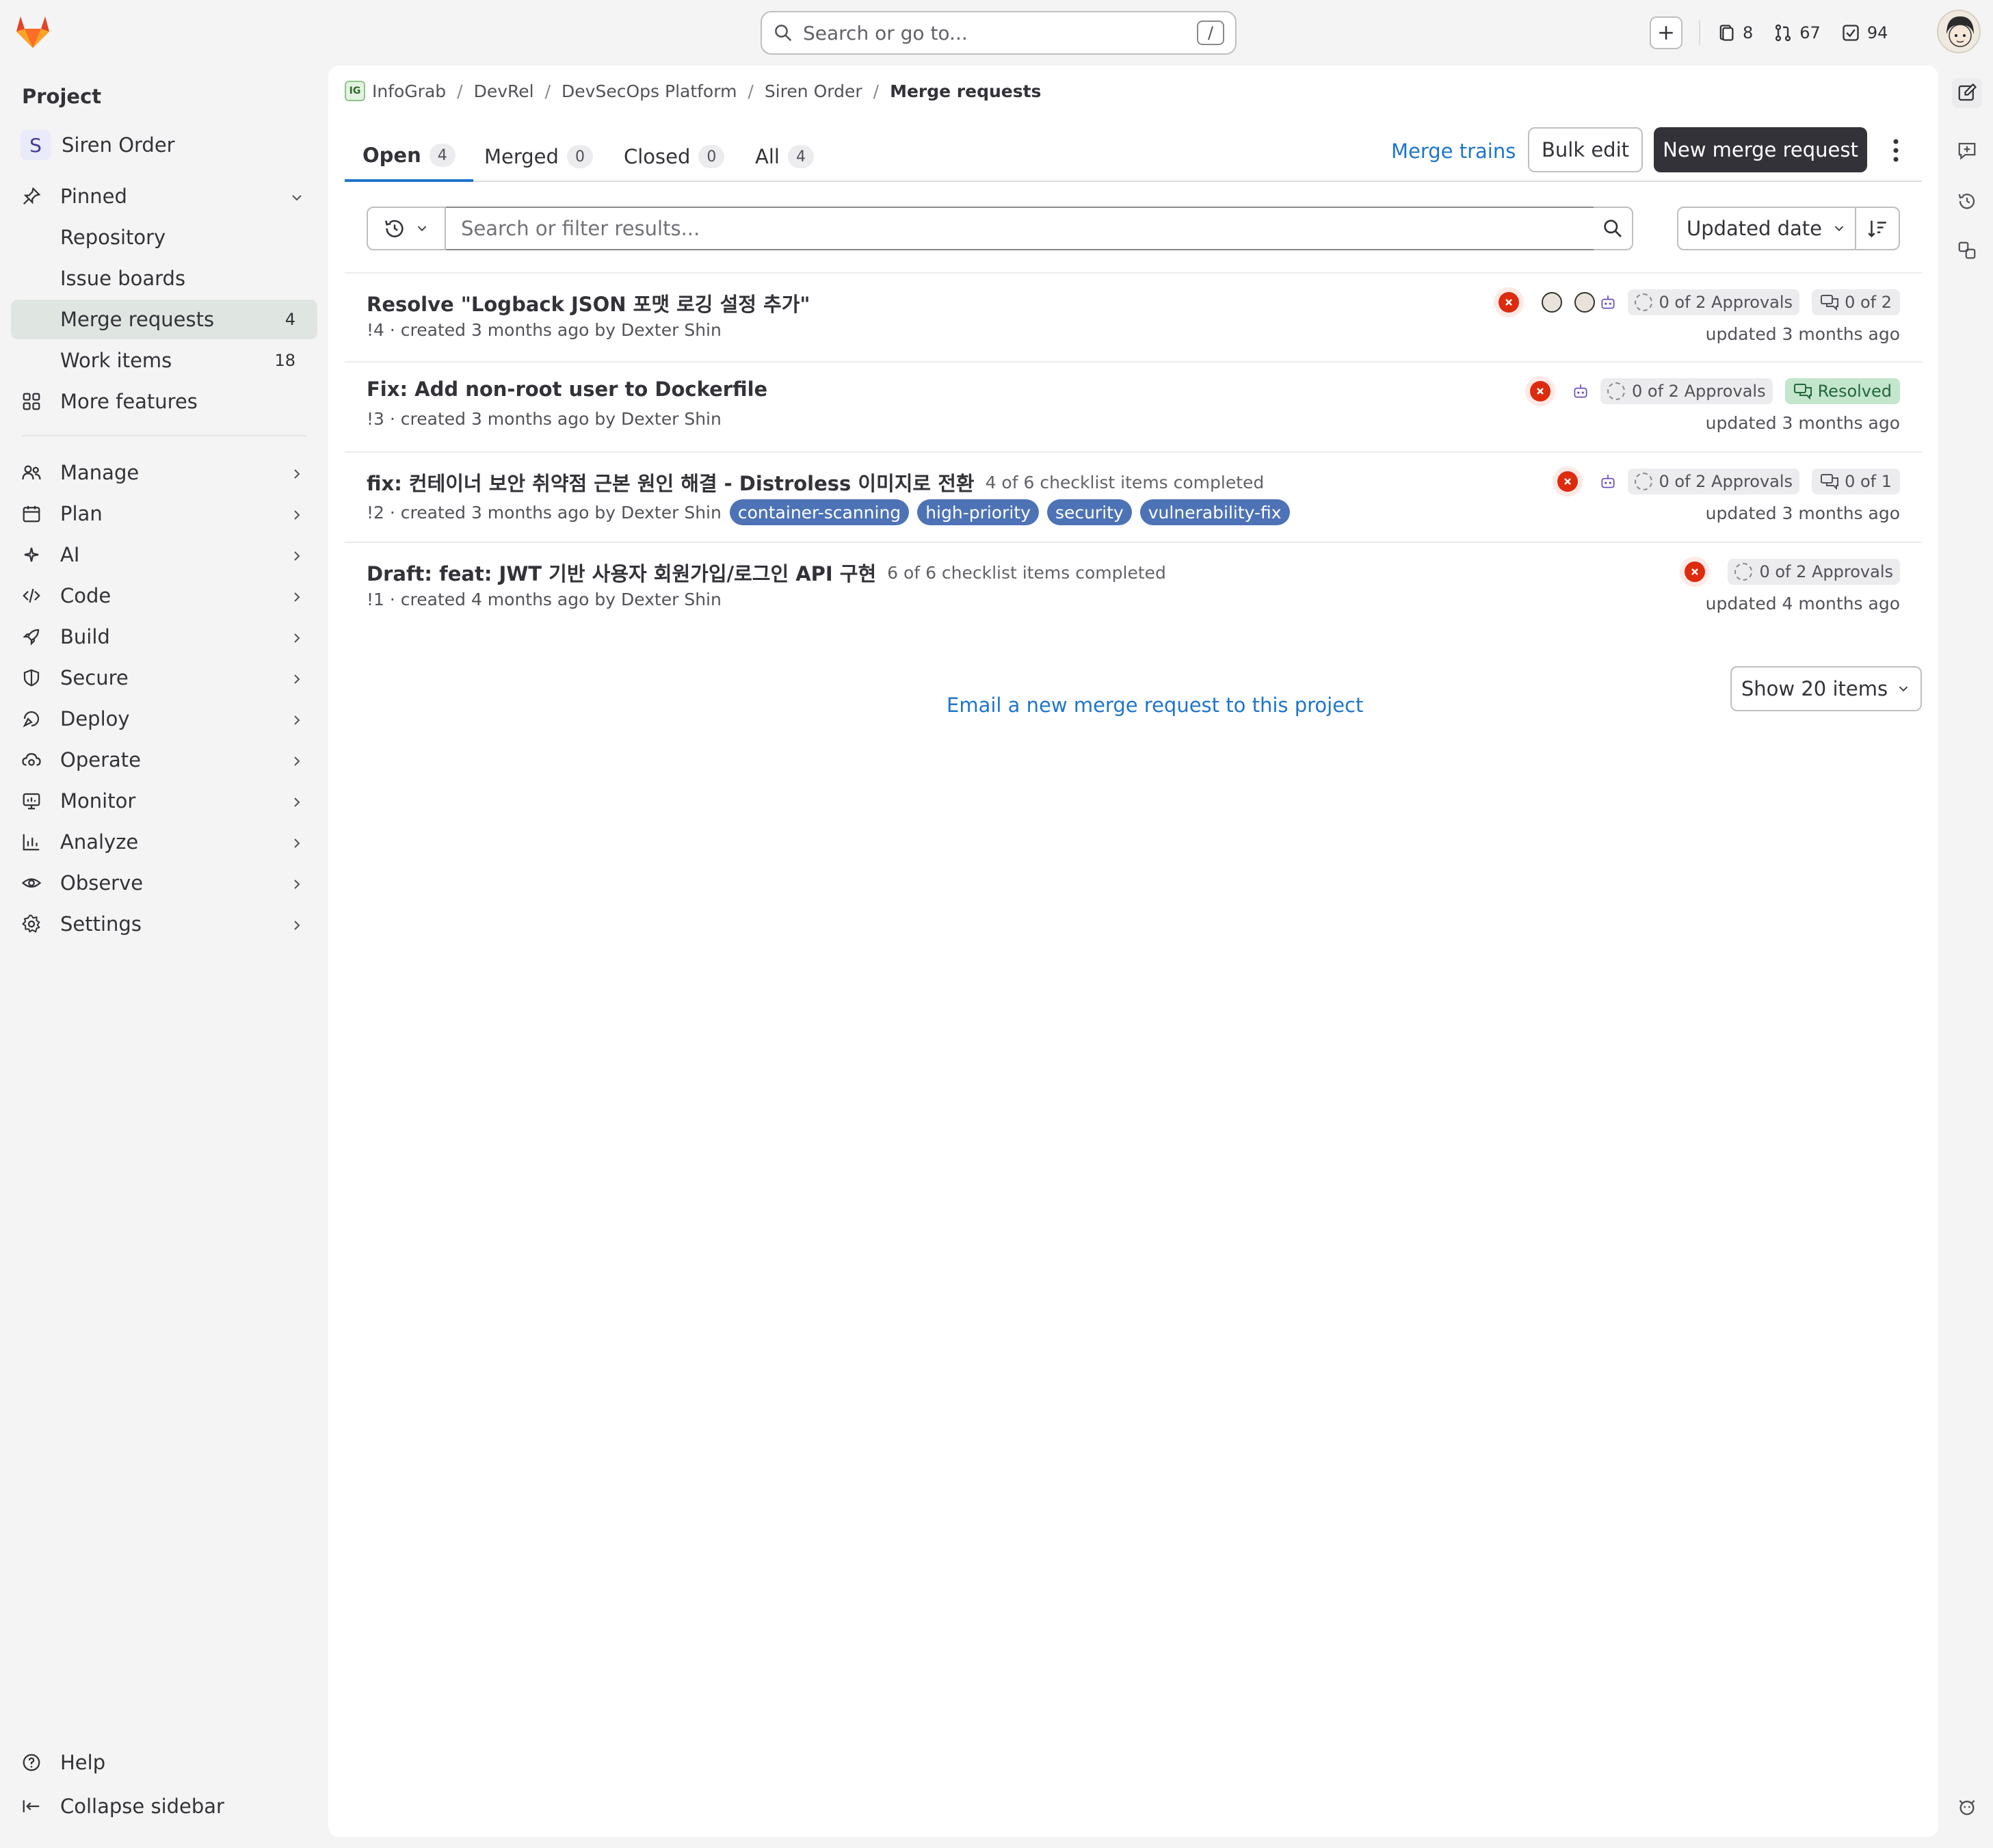  I want to click on merge-requests-counter-button: 67, so click(1797, 32).